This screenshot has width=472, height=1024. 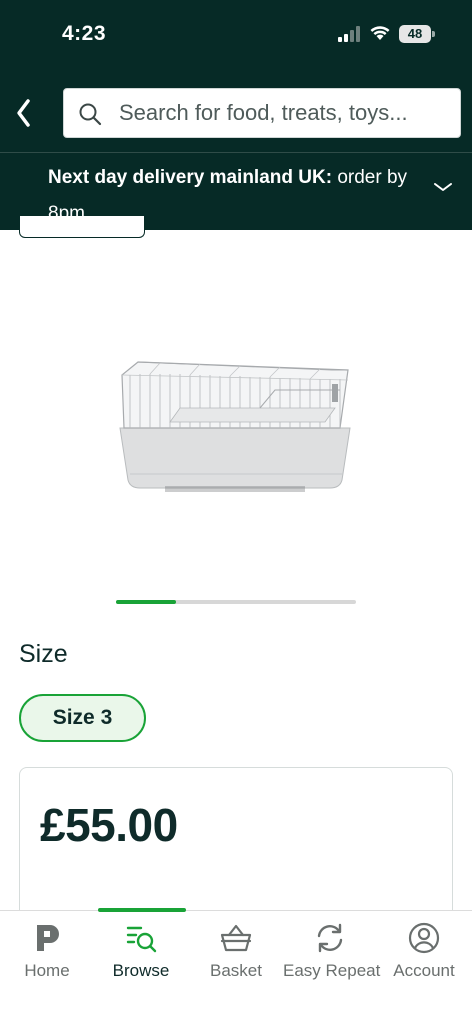 I want to click on tab-home: Home, so click(x=47, y=951).